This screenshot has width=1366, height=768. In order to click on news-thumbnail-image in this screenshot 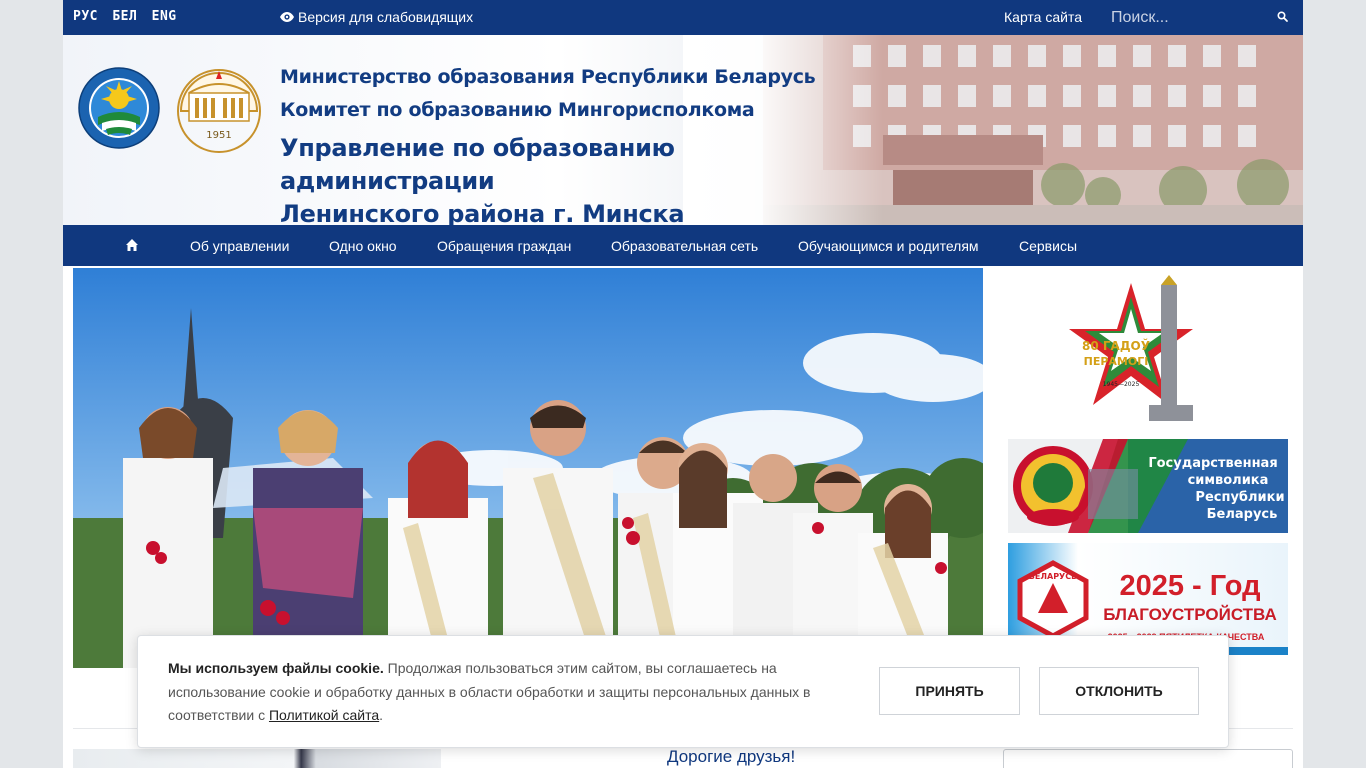, I will do `click(257, 758)`.